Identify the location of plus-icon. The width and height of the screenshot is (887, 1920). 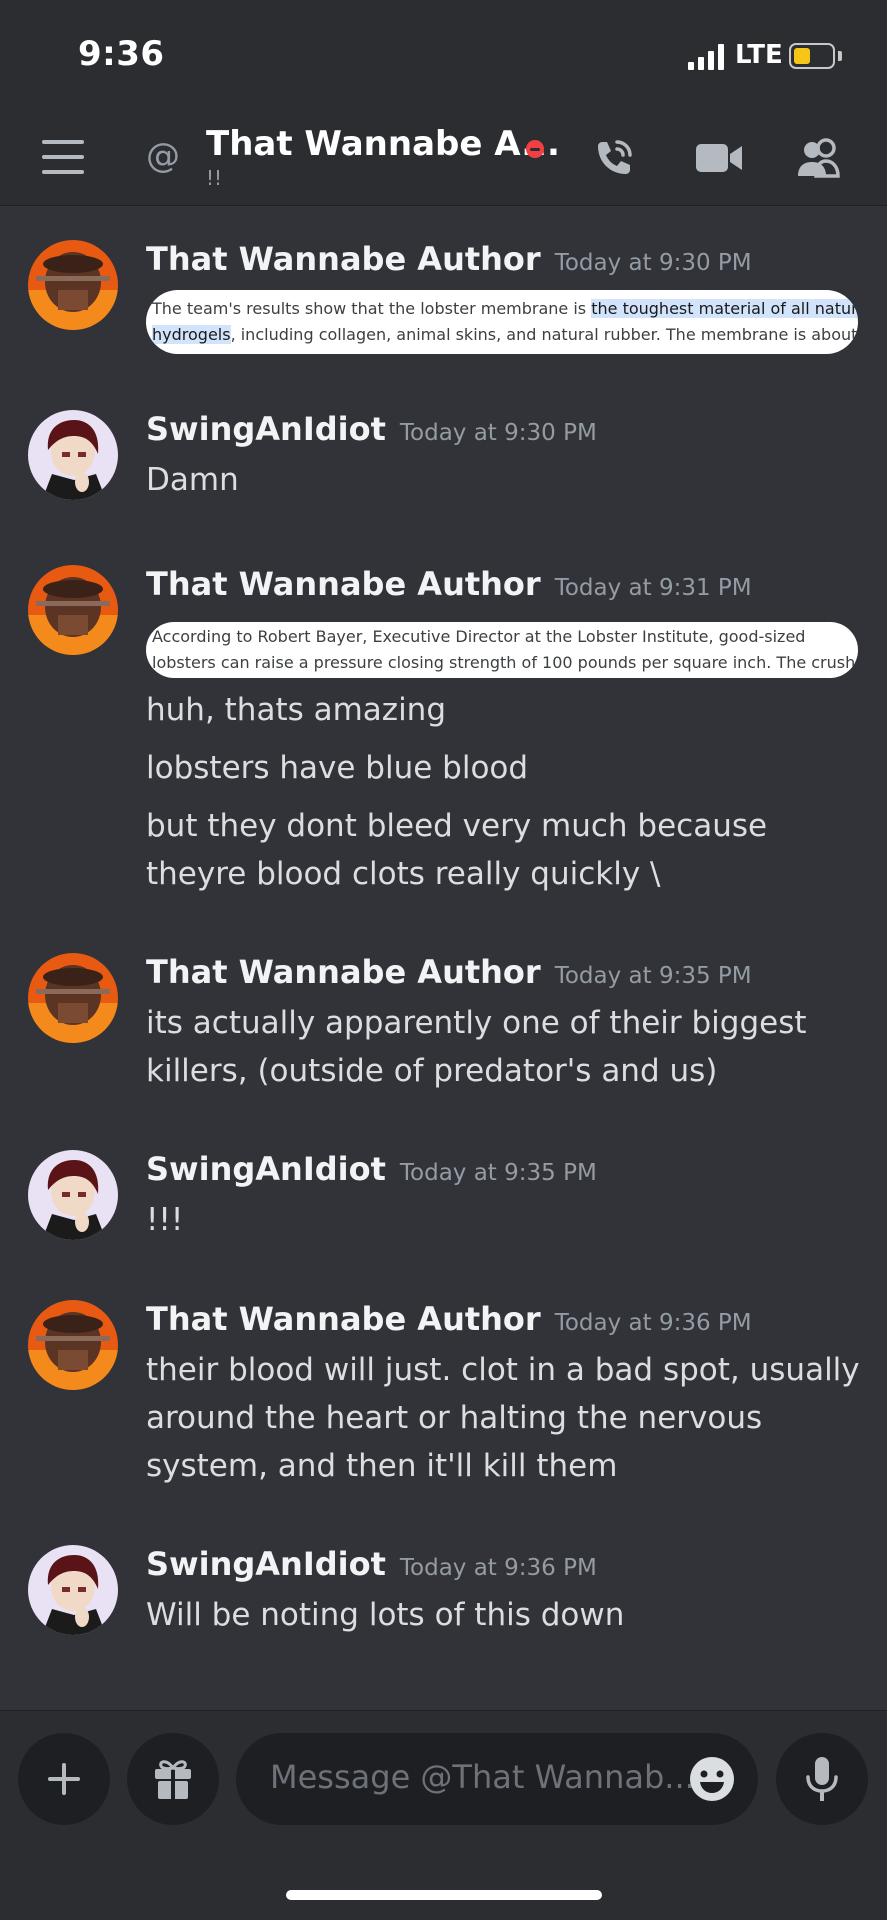
(64, 1779).